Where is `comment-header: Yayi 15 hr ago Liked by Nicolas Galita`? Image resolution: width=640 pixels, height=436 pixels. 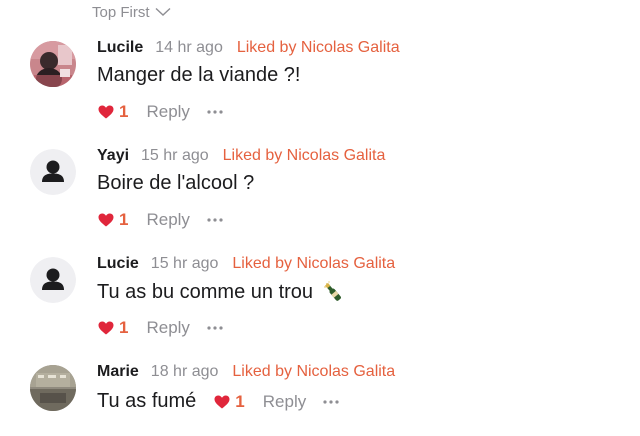
comment-header: Yayi 15 hr ago Liked by Nicolas Galita is located at coordinates (241, 156).